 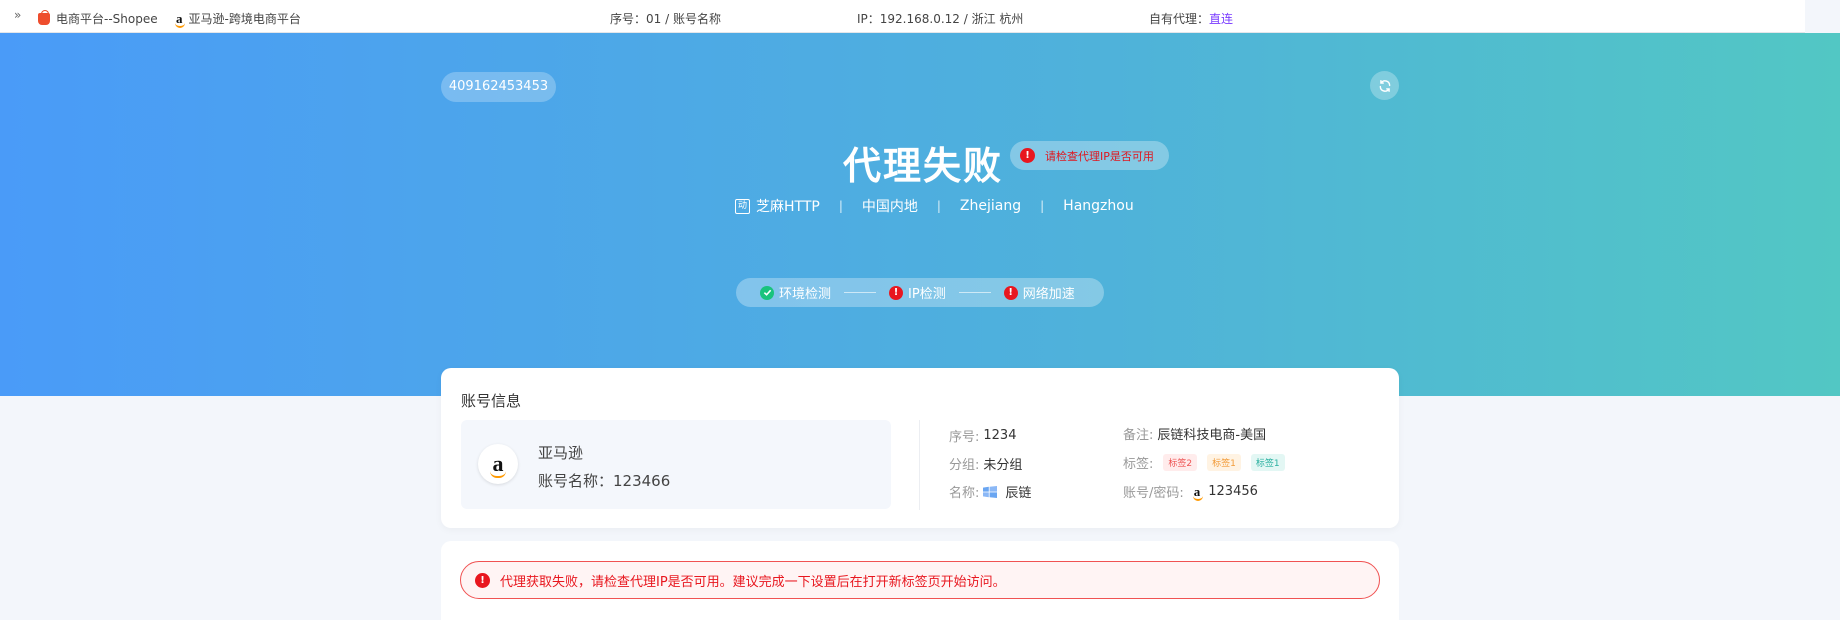 I want to click on step-ip-check: ! IP检测, so click(x=917, y=292).